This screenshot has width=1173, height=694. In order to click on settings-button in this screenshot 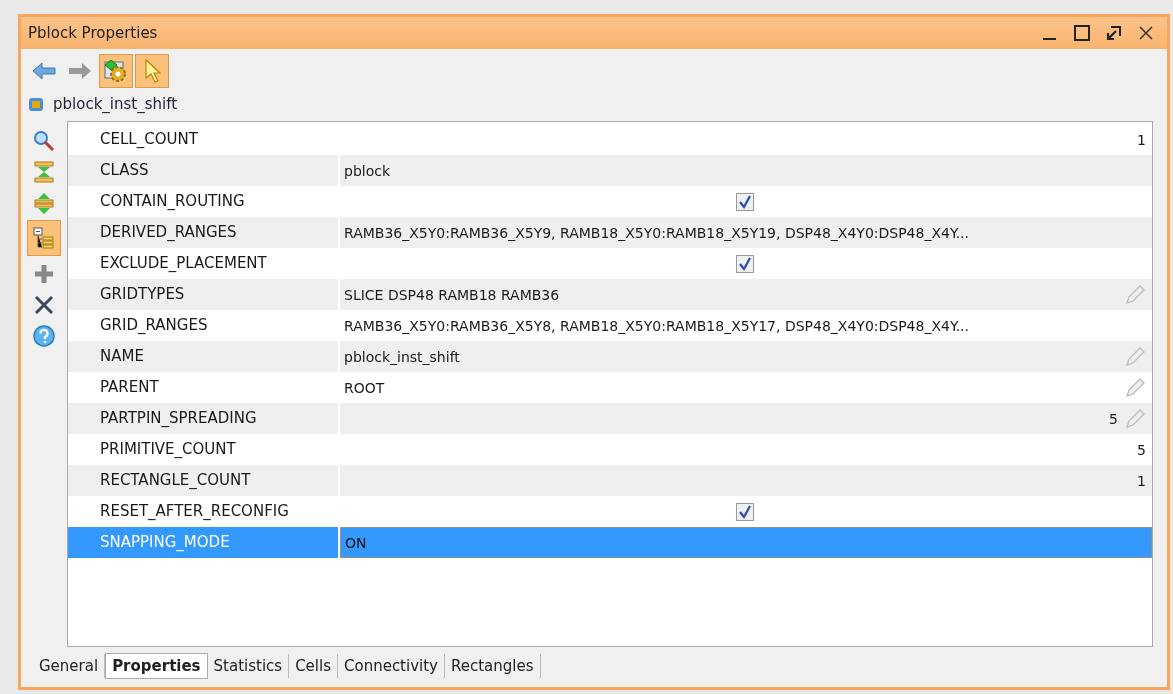, I will do `click(116, 71)`.